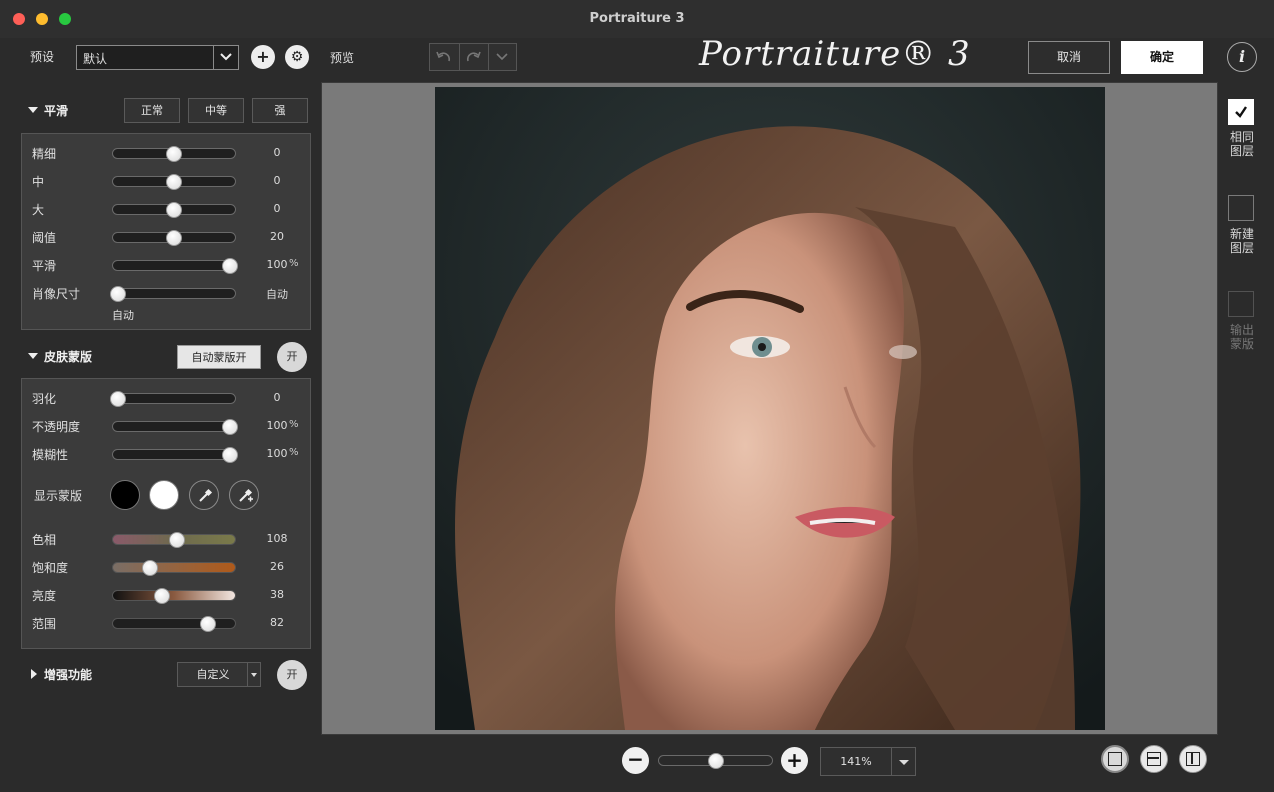  What do you see at coordinates (219, 357) in the screenshot?
I see `auto-mask-button: 自动蒙版开` at bounding box center [219, 357].